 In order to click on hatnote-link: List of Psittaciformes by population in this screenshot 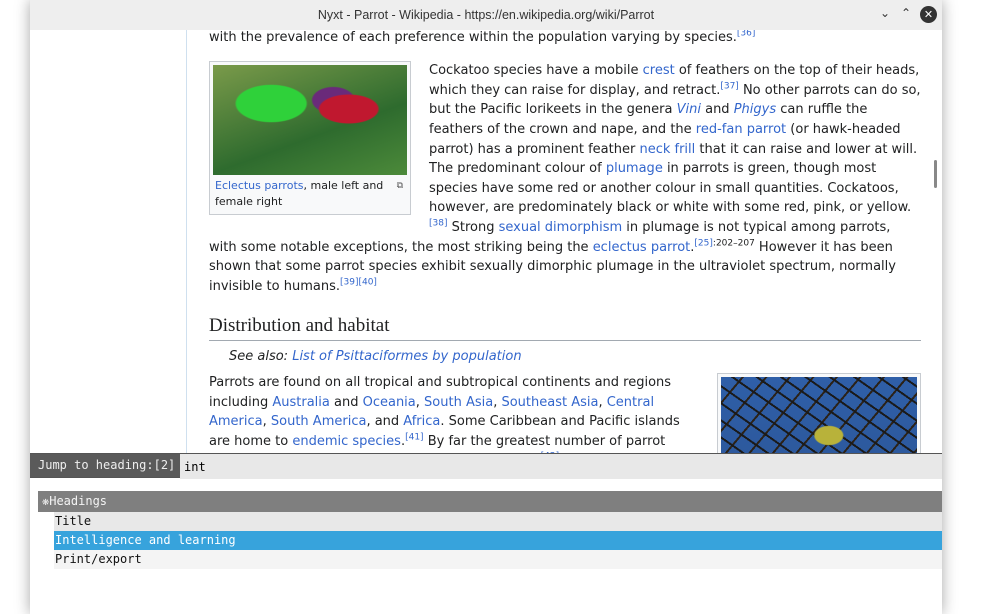, I will do `click(406, 356)`.